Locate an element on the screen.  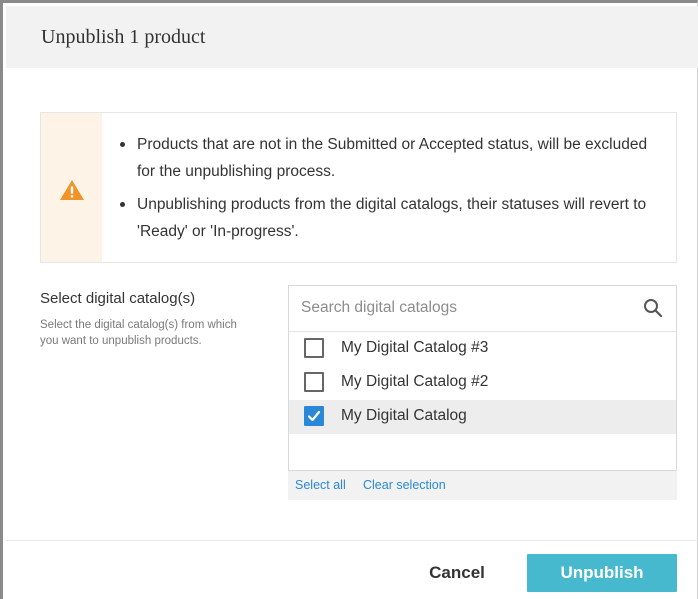
catalog-search-input is located at coordinates (461, 308).